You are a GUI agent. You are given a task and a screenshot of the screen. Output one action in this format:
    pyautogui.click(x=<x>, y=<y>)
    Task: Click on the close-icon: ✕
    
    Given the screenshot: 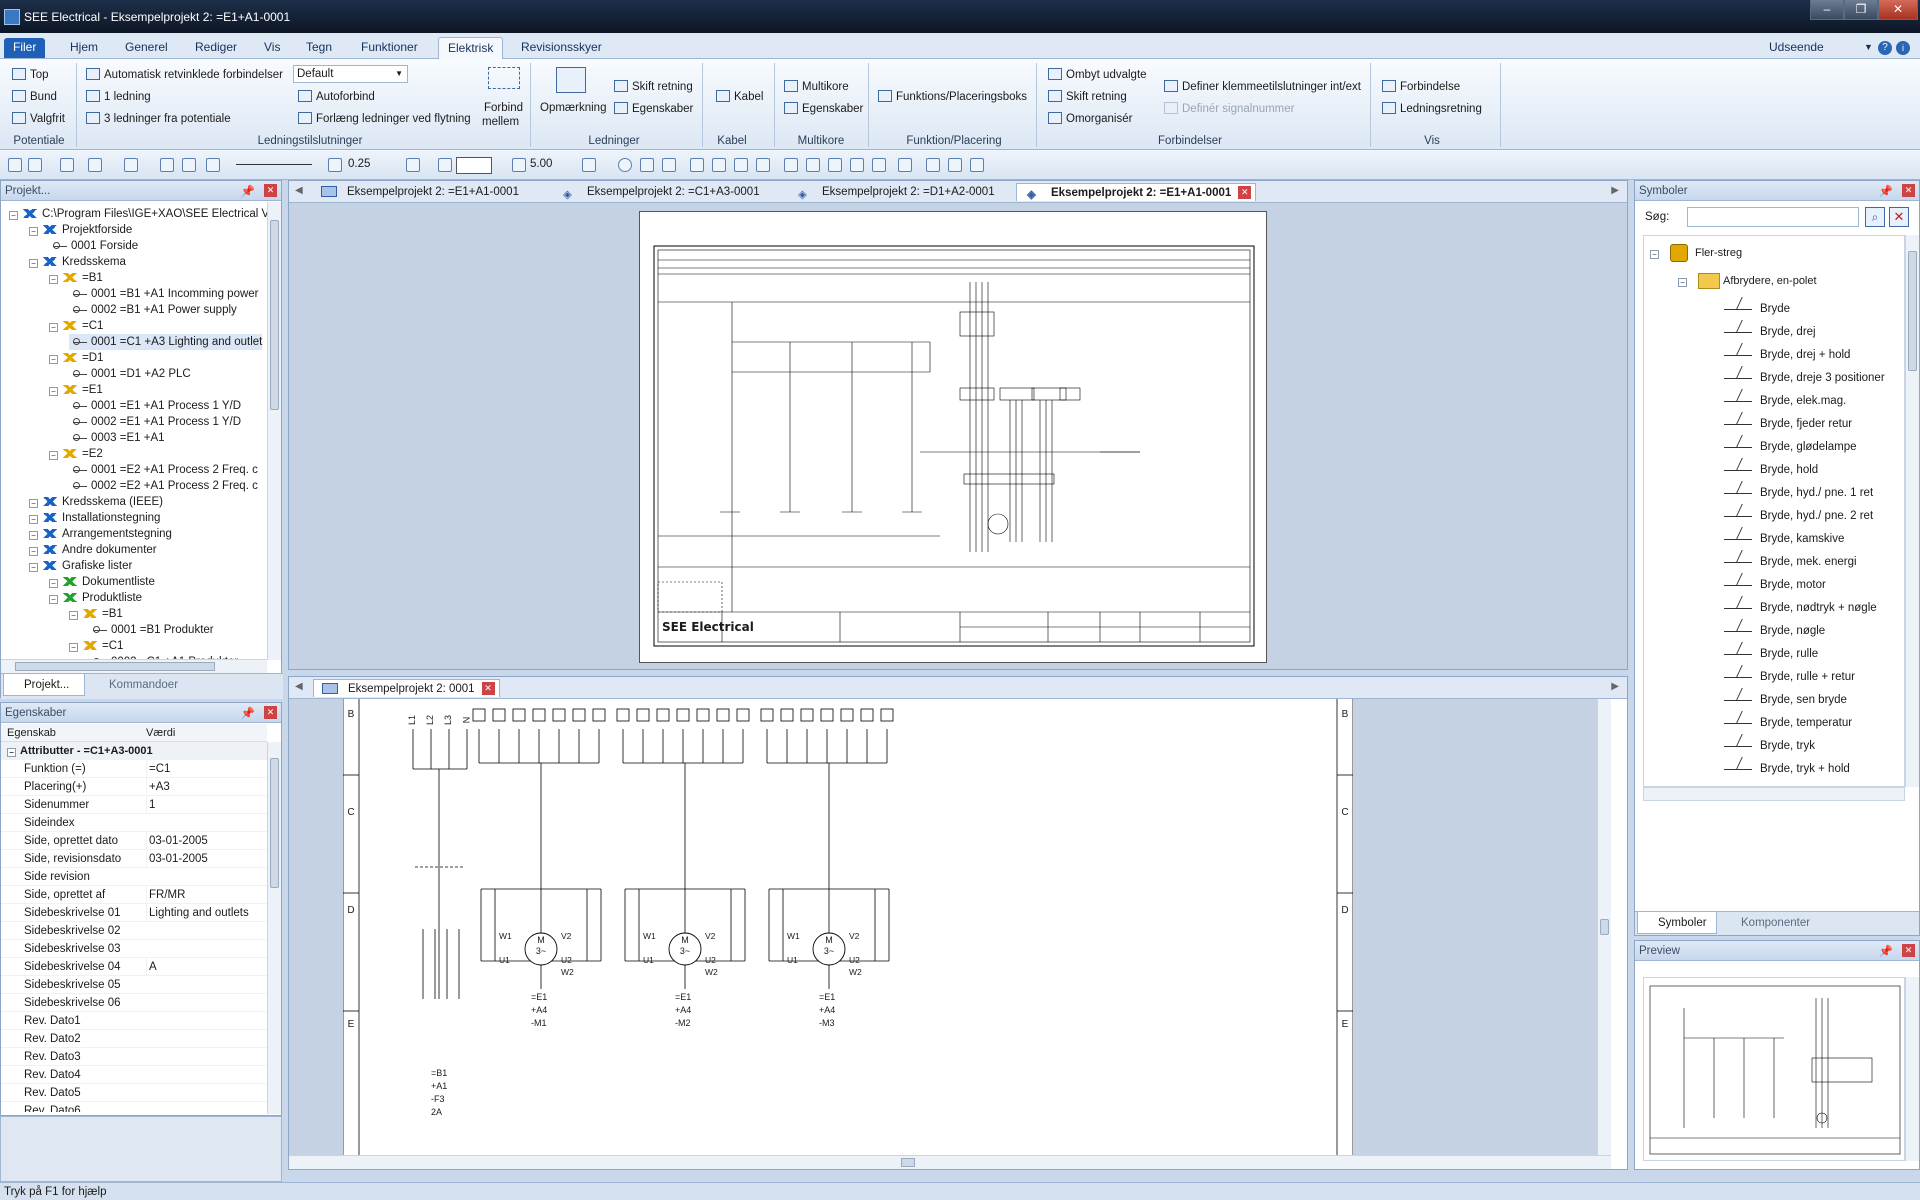 What is the action you would take?
    pyautogui.click(x=1908, y=190)
    